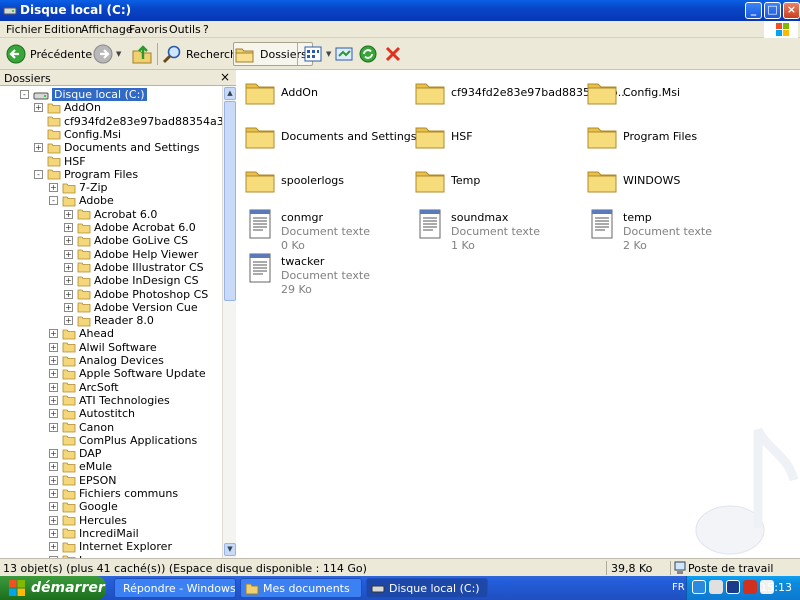  What do you see at coordinates (225, 77) in the screenshot?
I see `close-panel-icon: ×` at bounding box center [225, 77].